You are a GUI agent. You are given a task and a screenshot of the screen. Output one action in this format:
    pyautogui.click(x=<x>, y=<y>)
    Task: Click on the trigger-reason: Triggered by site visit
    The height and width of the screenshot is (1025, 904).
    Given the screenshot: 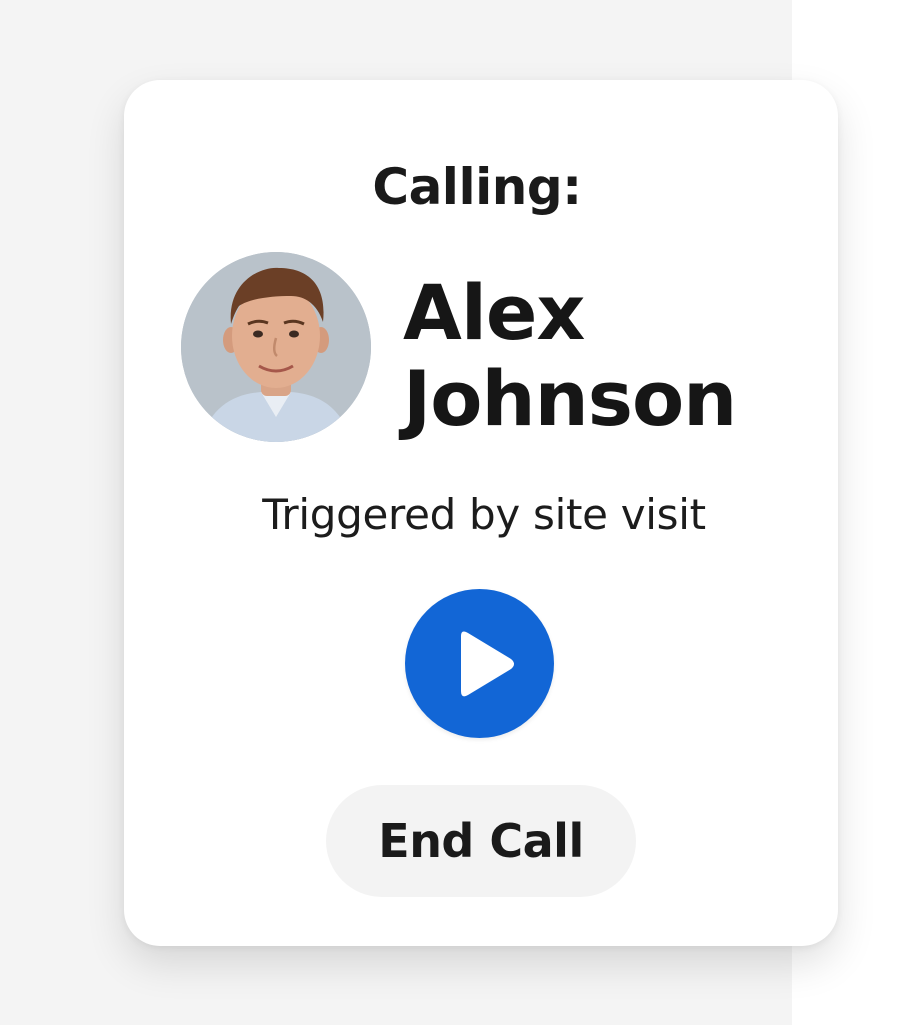 What is the action you would take?
    pyautogui.click(x=484, y=514)
    